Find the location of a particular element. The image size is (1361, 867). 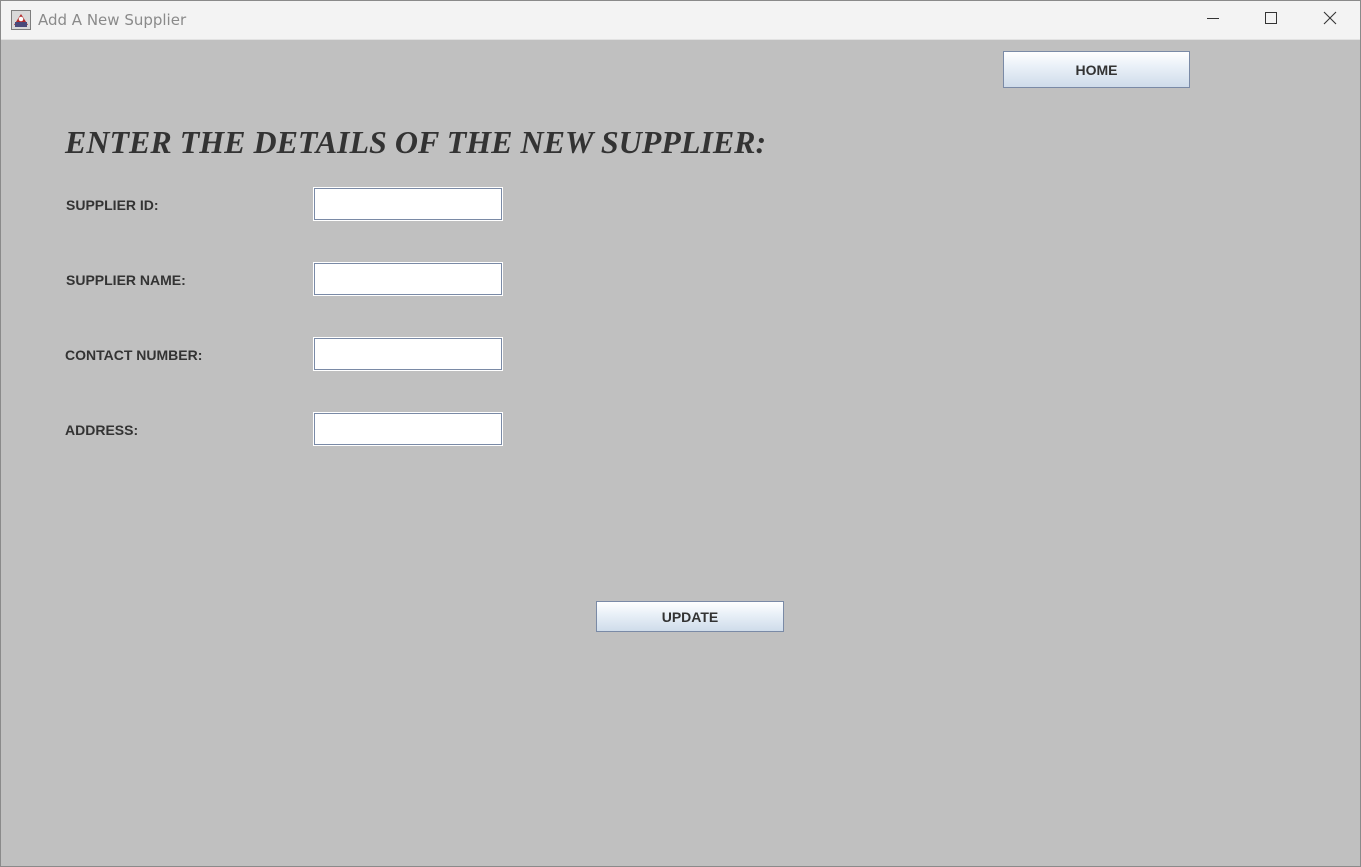

supplier-id-input is located at coordinates (408, 204).